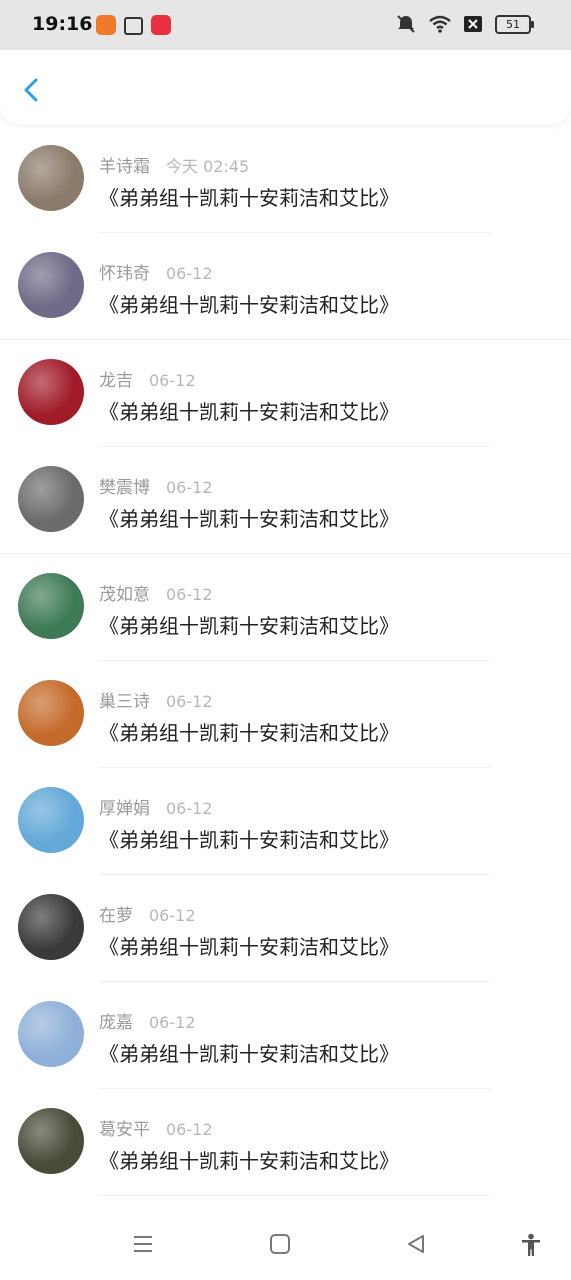 The height and width of the screenshot is (1280, 571). What do you see at coordinates (295, 1195) in the screenshot?
I see `divider` at bounding box center [295, 1195].